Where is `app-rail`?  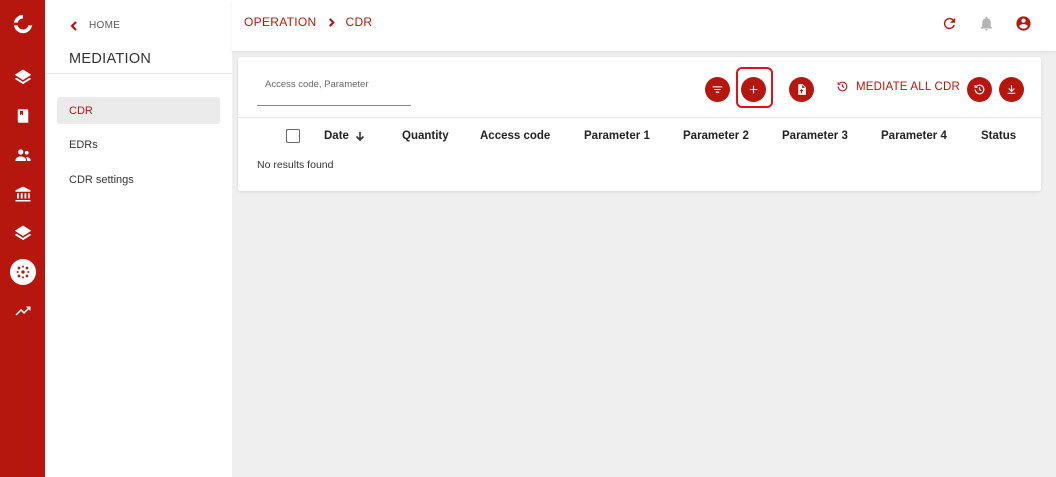 app-rail is located at coordinates (22, 238).